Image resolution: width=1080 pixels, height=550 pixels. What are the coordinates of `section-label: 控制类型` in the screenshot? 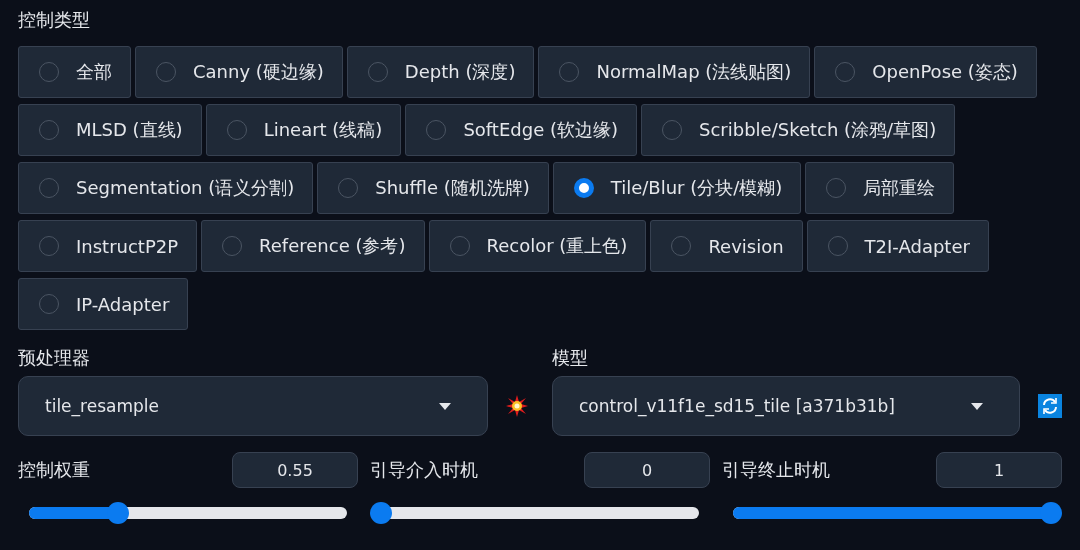 It's located at (54, 20).